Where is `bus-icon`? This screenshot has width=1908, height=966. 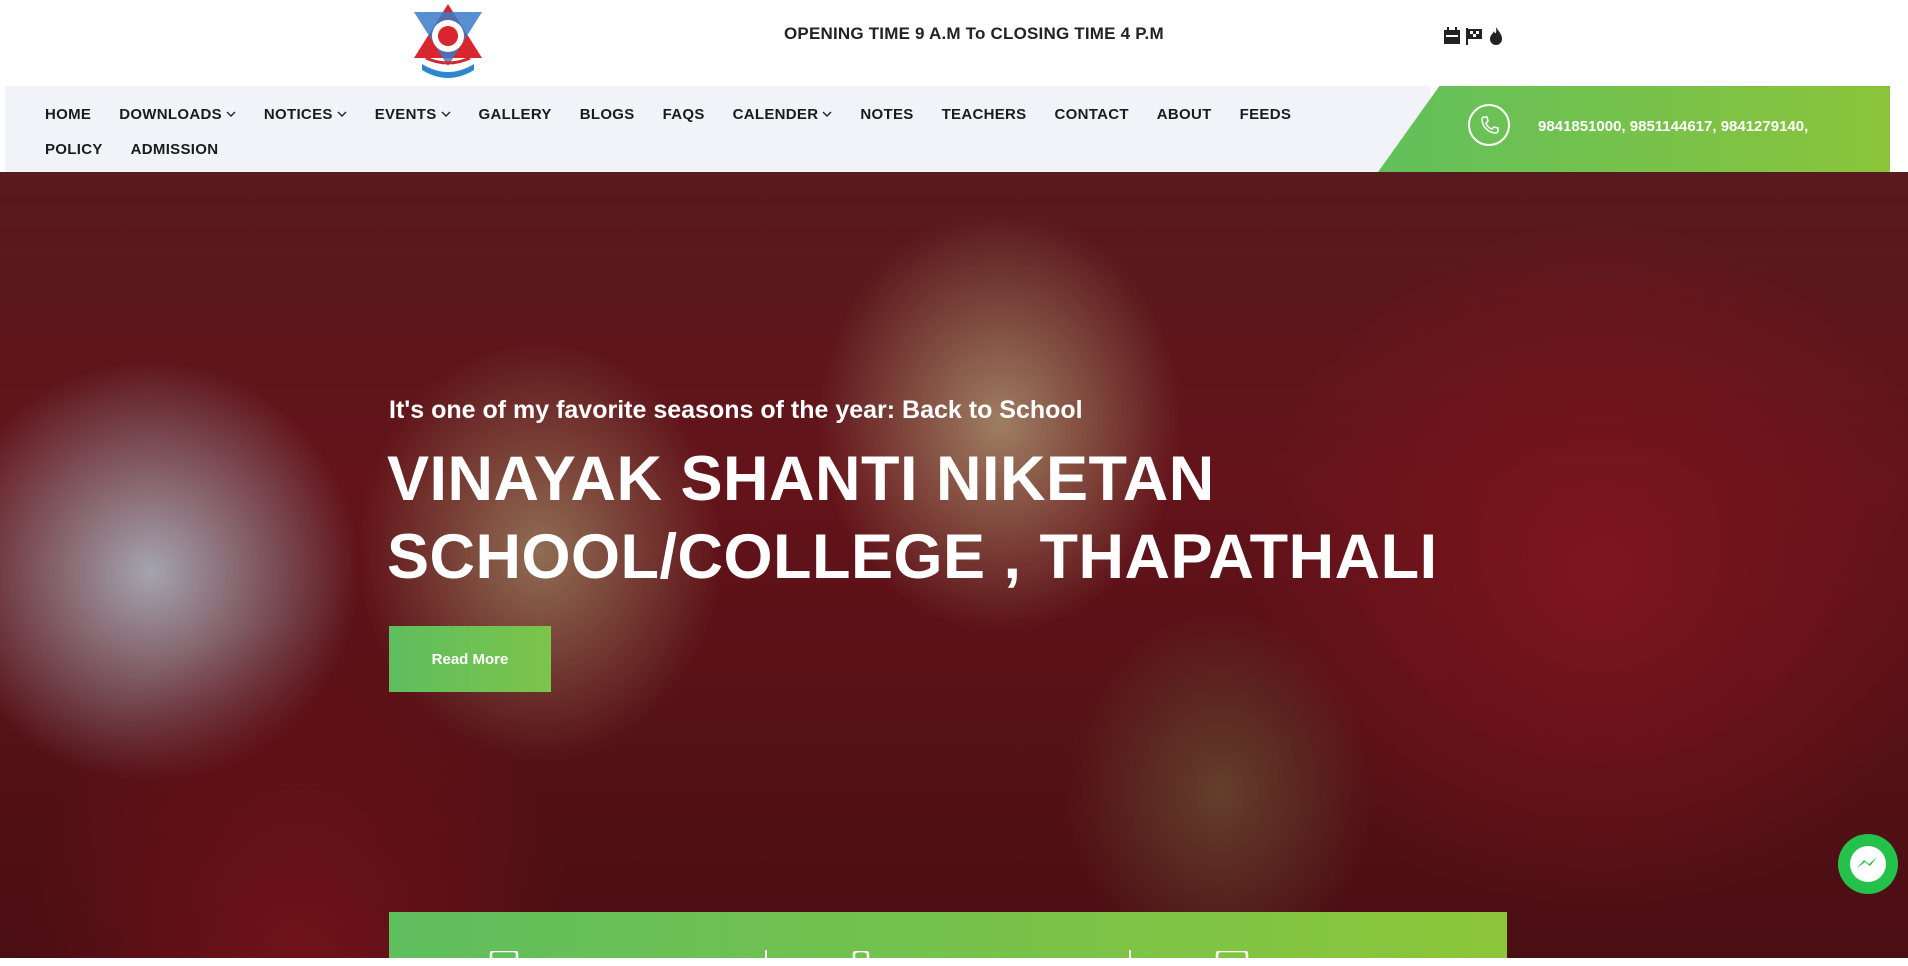
bus-icon is located at coordinates (504, 954).